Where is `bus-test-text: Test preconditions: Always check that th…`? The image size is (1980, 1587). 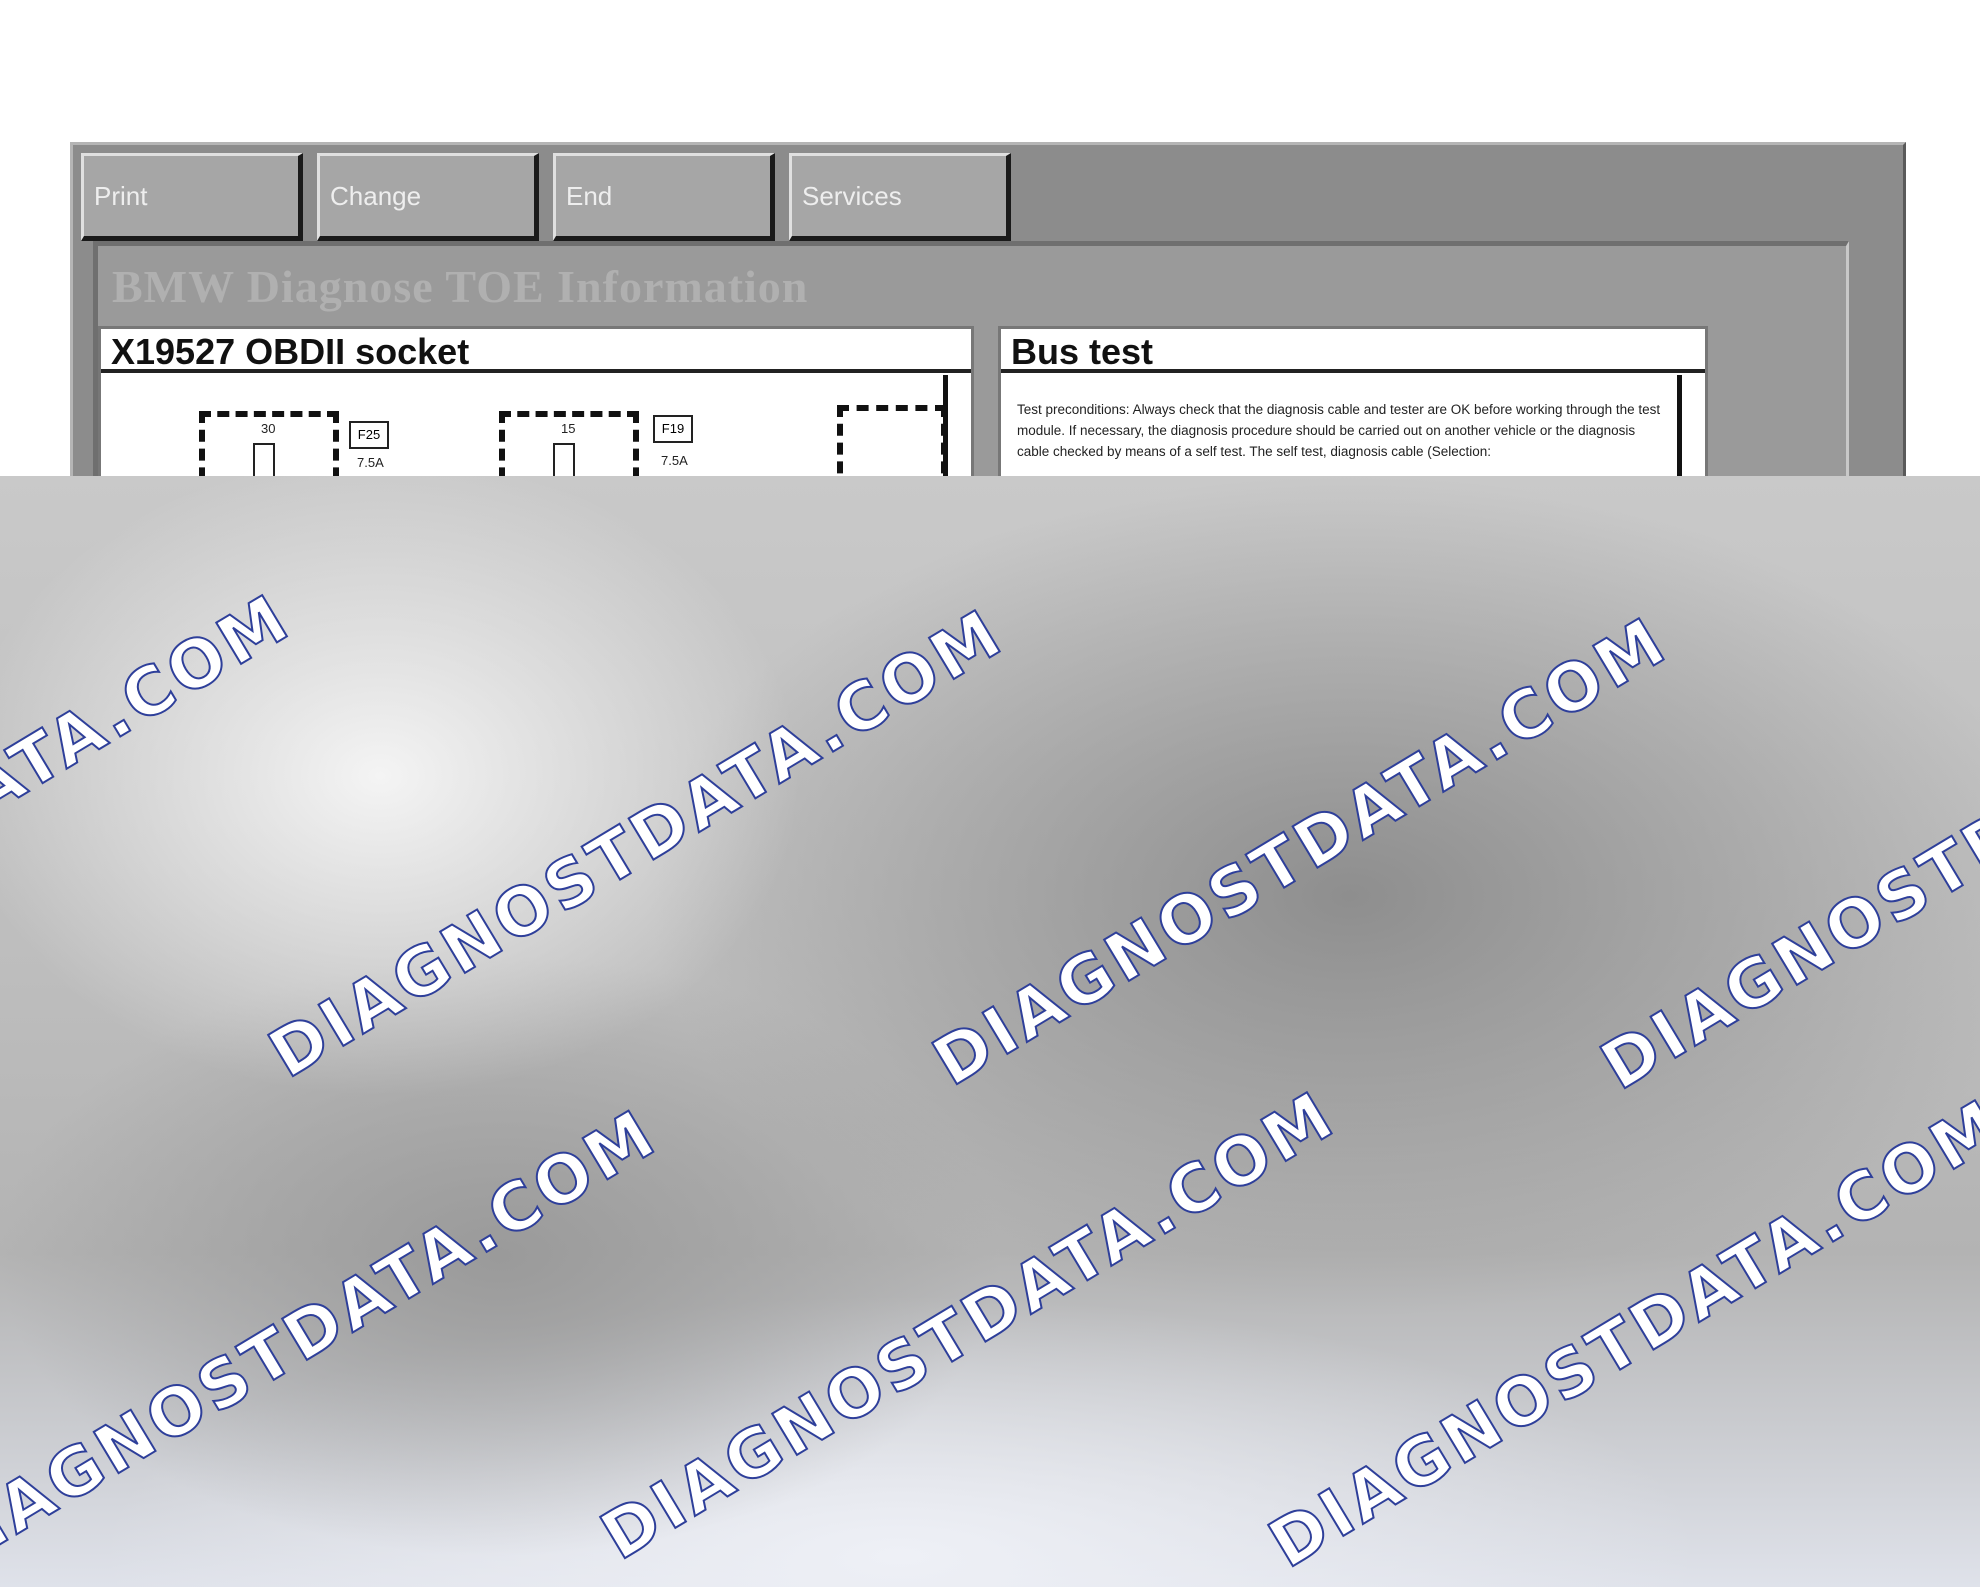
bus-test-text: Test preconditions: Always check that th… is located at coordinates (1339, 430).